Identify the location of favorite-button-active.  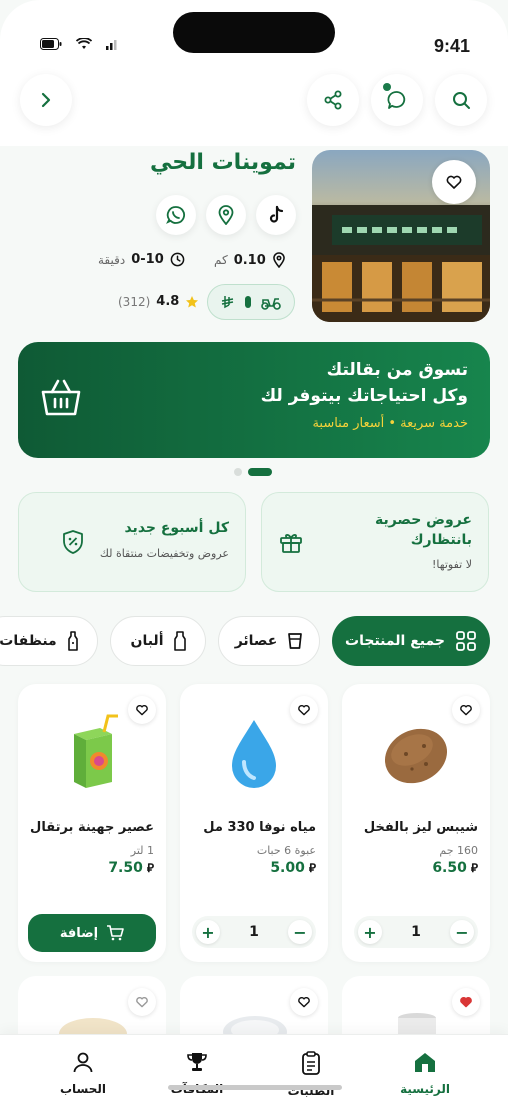
(466, 1002).